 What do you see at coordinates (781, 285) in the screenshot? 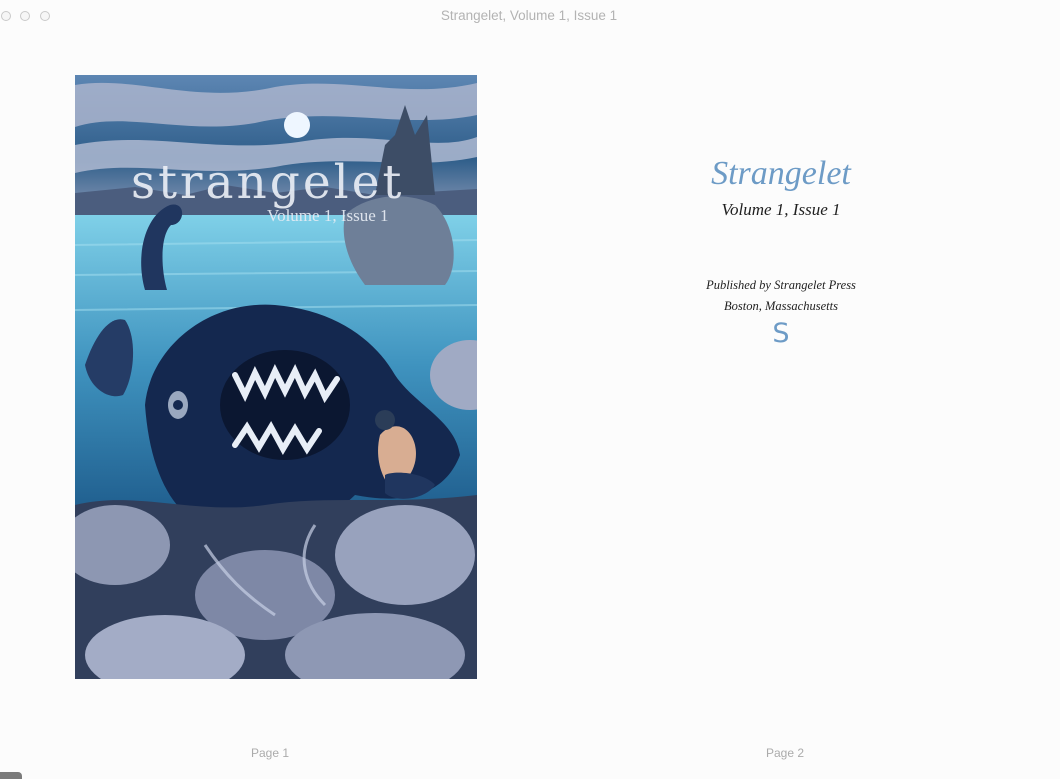
I see `publisher-line: Published by Strangelet Press` at bounding box center [781, 285].